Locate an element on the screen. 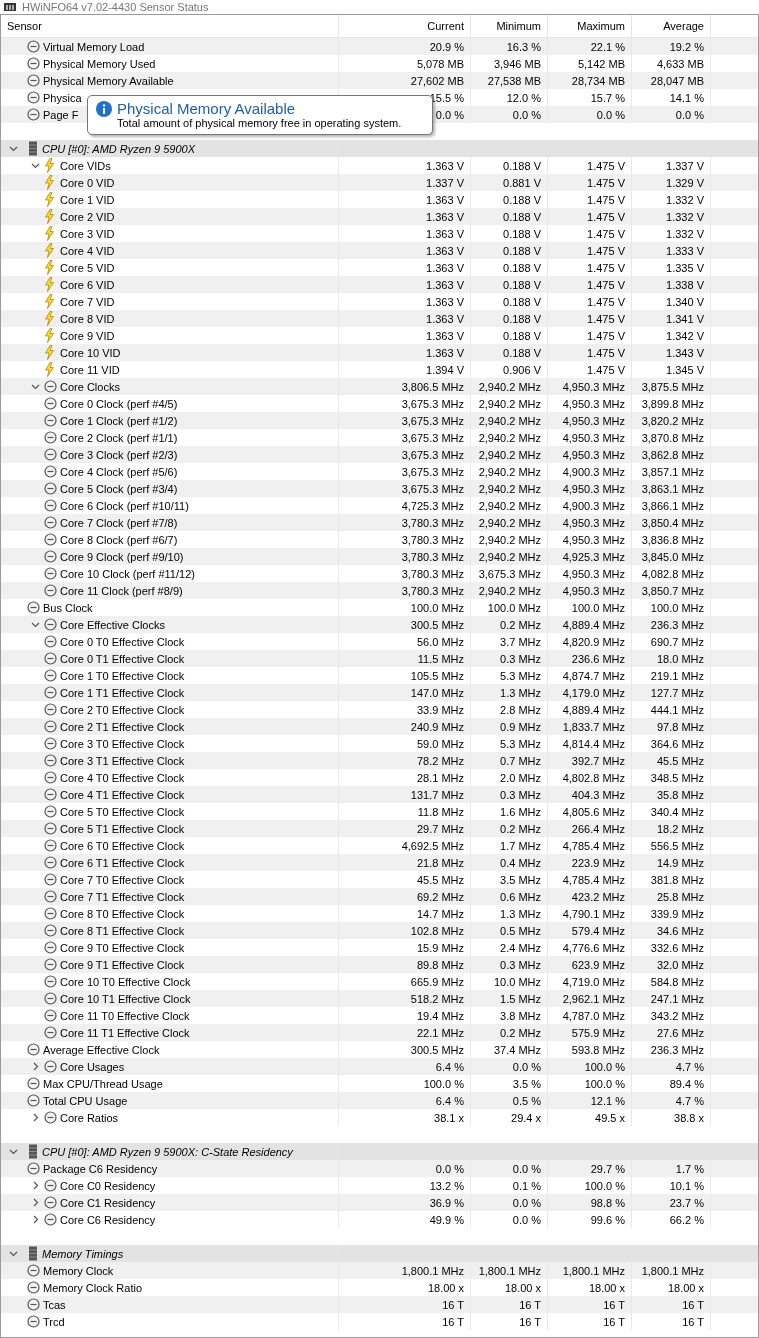  sensor-name: Core 10 T1 Effective Clock is located at coordinates (125, 998).